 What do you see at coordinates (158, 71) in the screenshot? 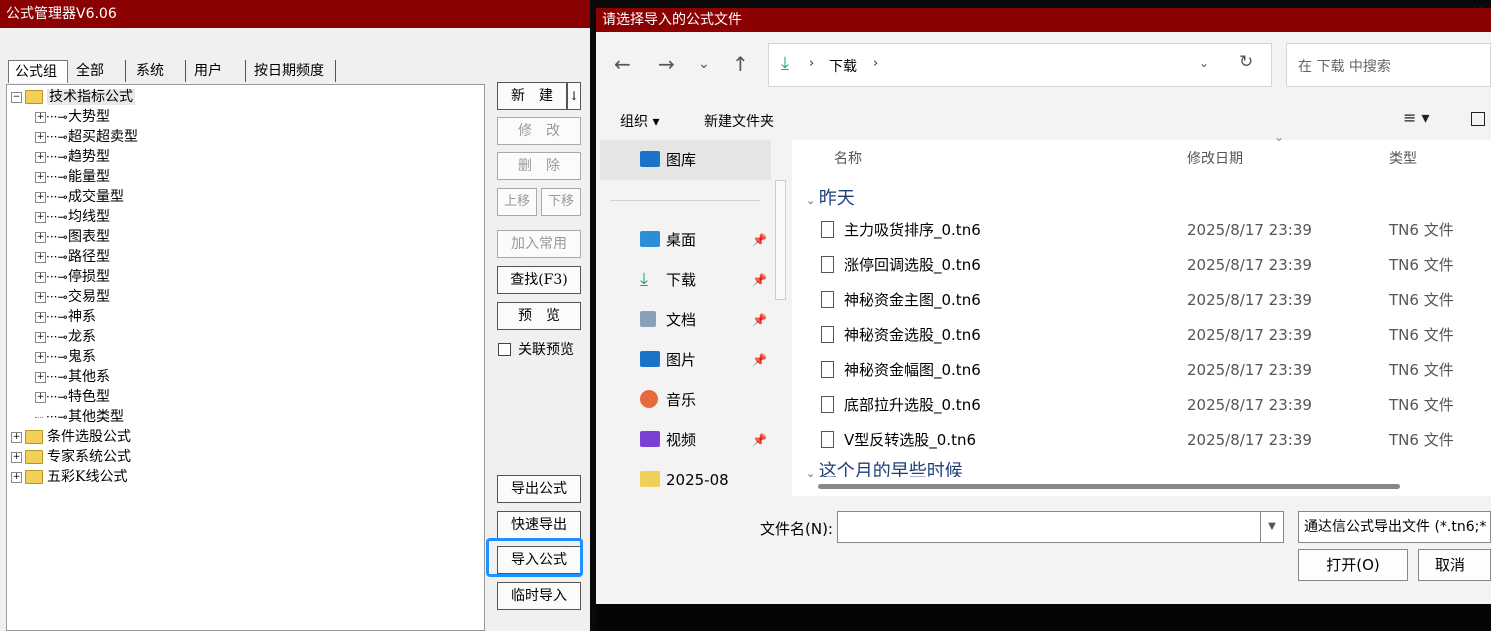
I see `tab-system: 系统` at bounding box center [158, 71].